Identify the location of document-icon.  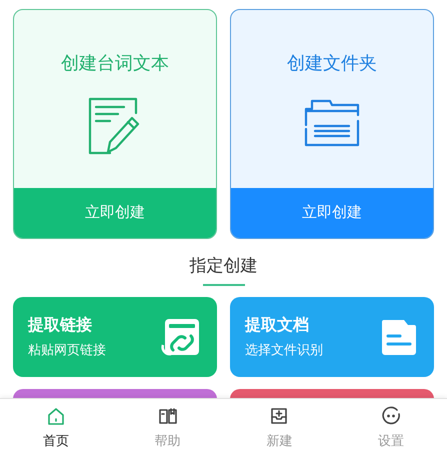
(399, 337).